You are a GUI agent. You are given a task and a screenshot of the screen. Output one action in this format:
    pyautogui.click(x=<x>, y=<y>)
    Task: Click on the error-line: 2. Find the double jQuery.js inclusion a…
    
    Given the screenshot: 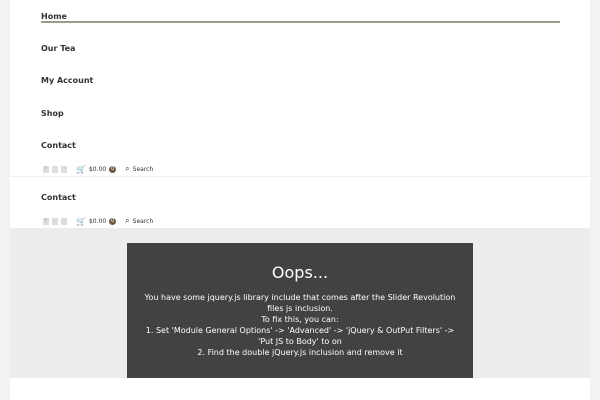 What is the action you would take?
    pyautogui.click(x=300, y=352)
    